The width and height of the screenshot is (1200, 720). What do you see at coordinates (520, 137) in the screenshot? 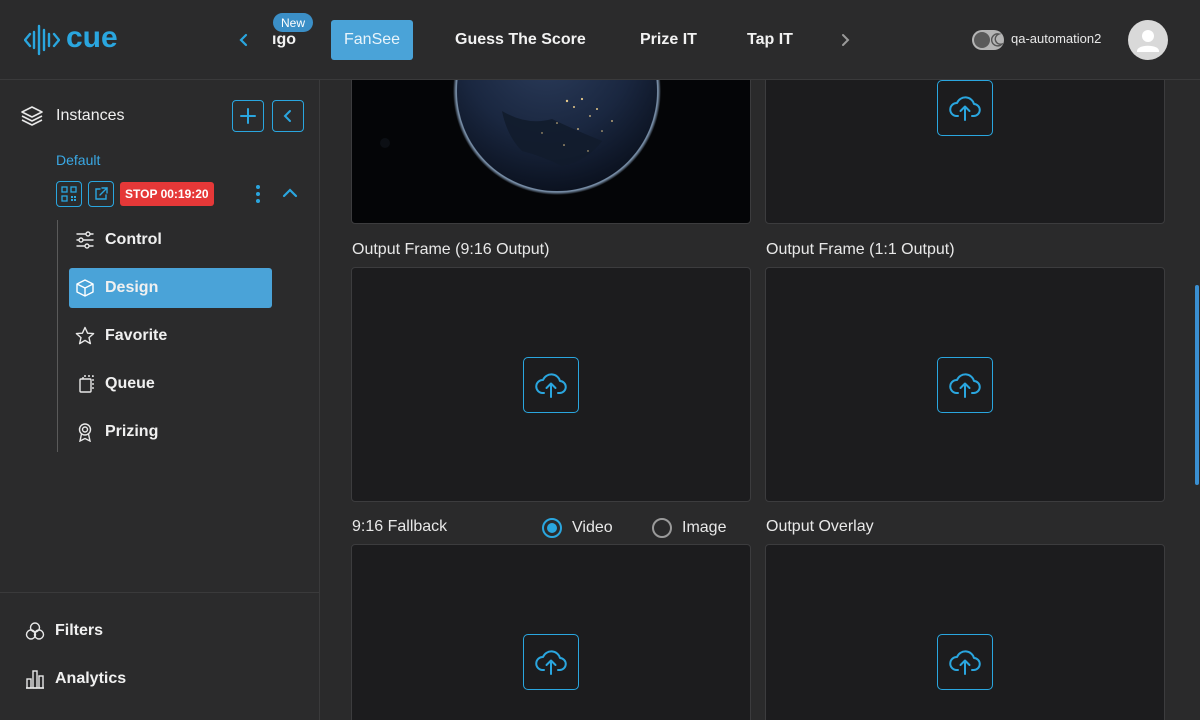
I see `earth-image` at bounding box center [520, 137].